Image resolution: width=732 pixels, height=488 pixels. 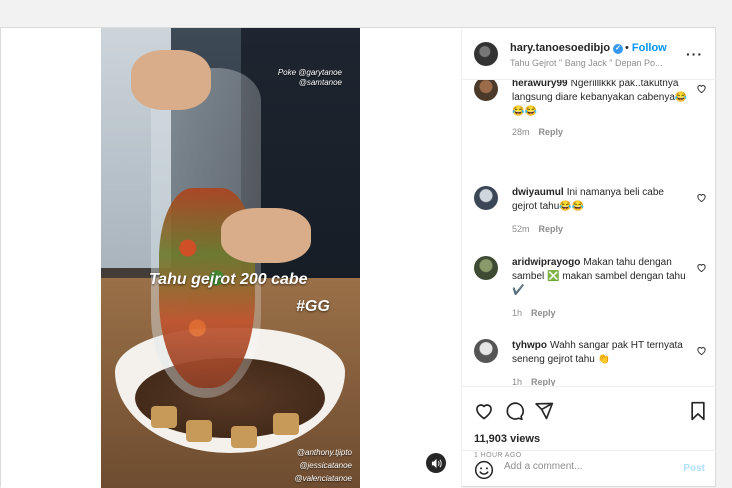 I want to click on author-username: hary.tanoesoedibjo, so click(x=560, y=48).